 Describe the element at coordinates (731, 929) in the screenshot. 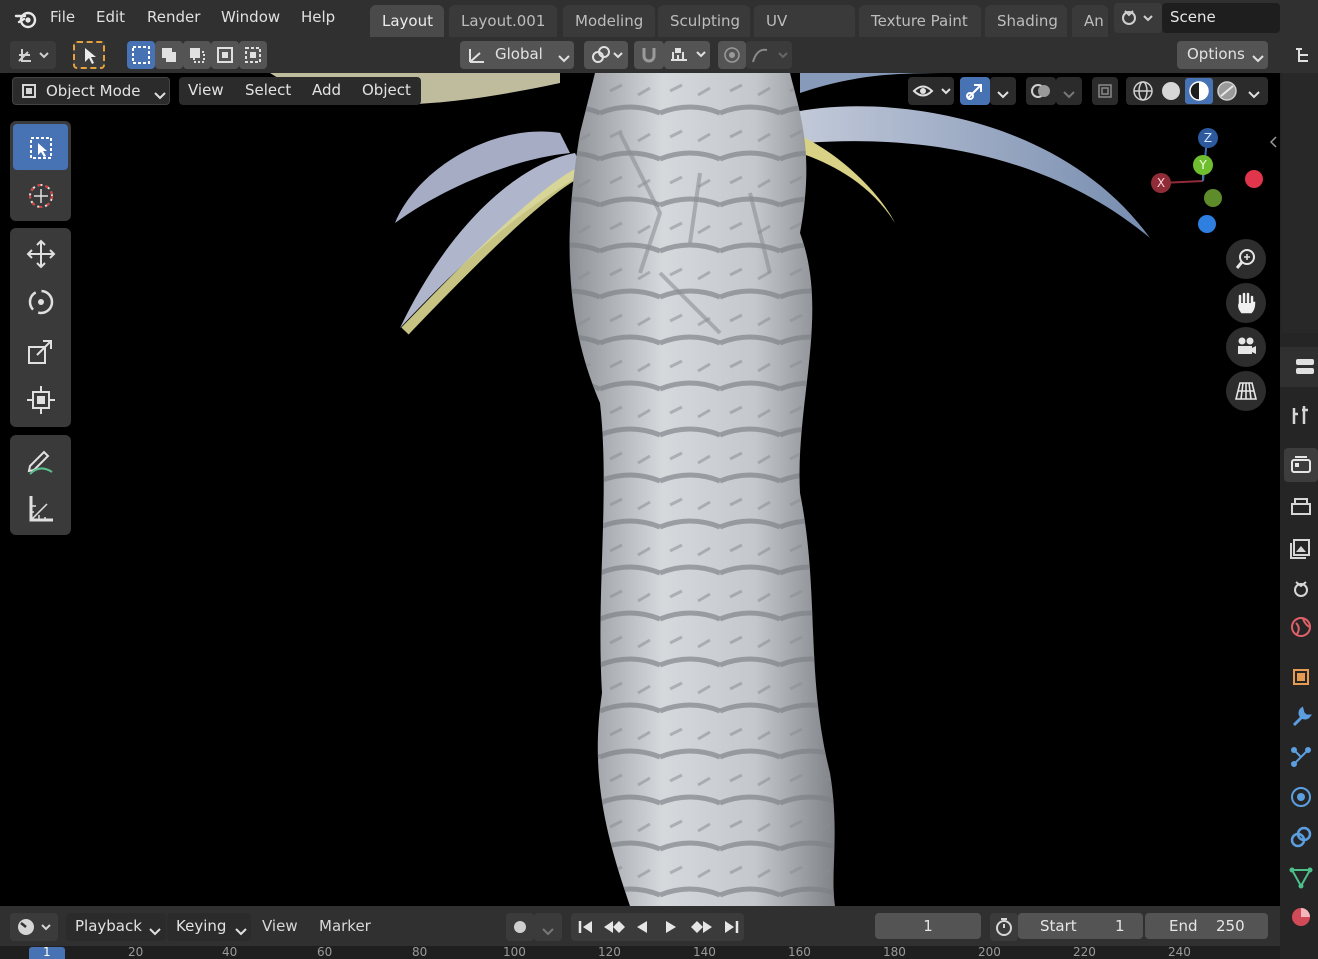

I see `jump-to-end-icon` at that location.